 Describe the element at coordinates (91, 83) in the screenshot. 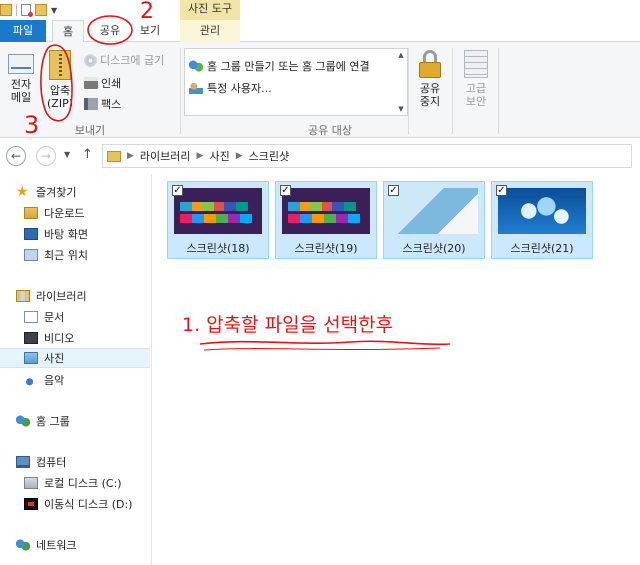

I see `printer-icon` at that location.